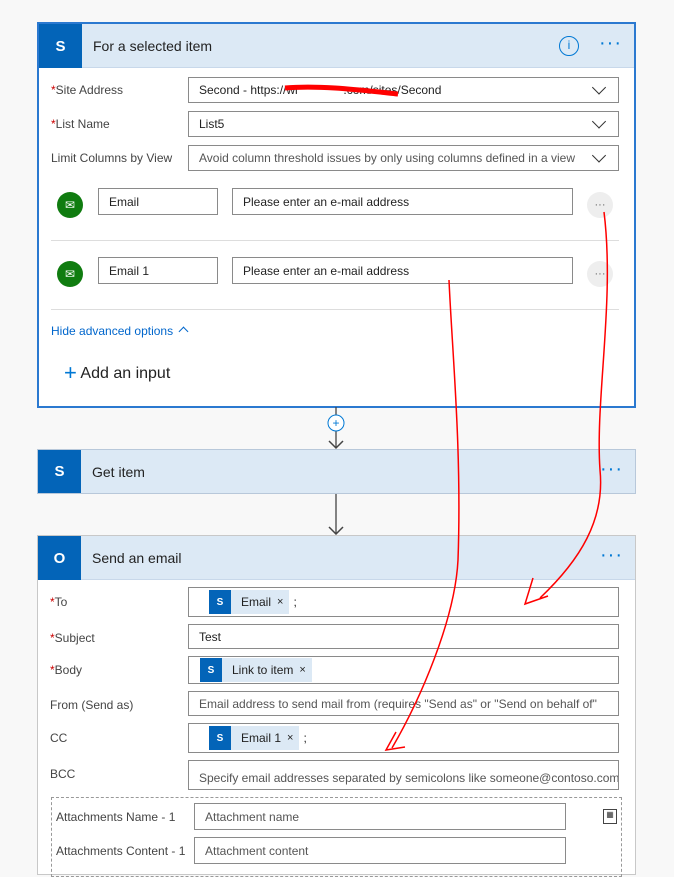 The image size is (674, 877). What do you see at coordinates (403, 602) in the screenshot?
I see `to-field: S Email ×;` at bounding box center [403, 602].